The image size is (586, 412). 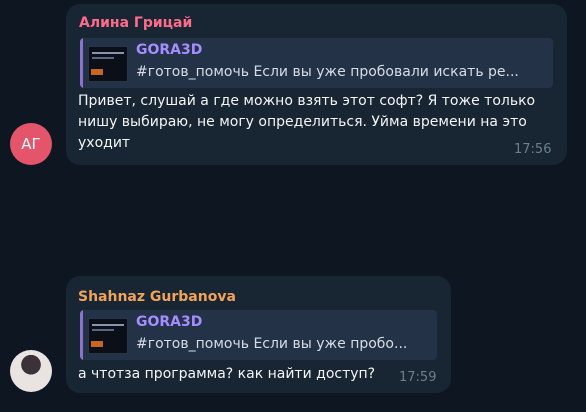 I want to click on message-time: 17:56, so click(x=533, y=149).